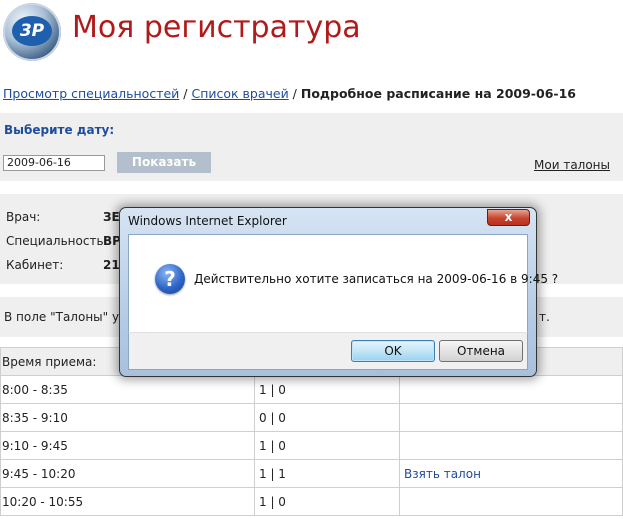 This screenshot has height=519, width=623. What do you see at coordinates (239, 93) in the screenshot?
I see `breadcrumb-doctors-link: Список врачей` at bounding box center [239, 93].